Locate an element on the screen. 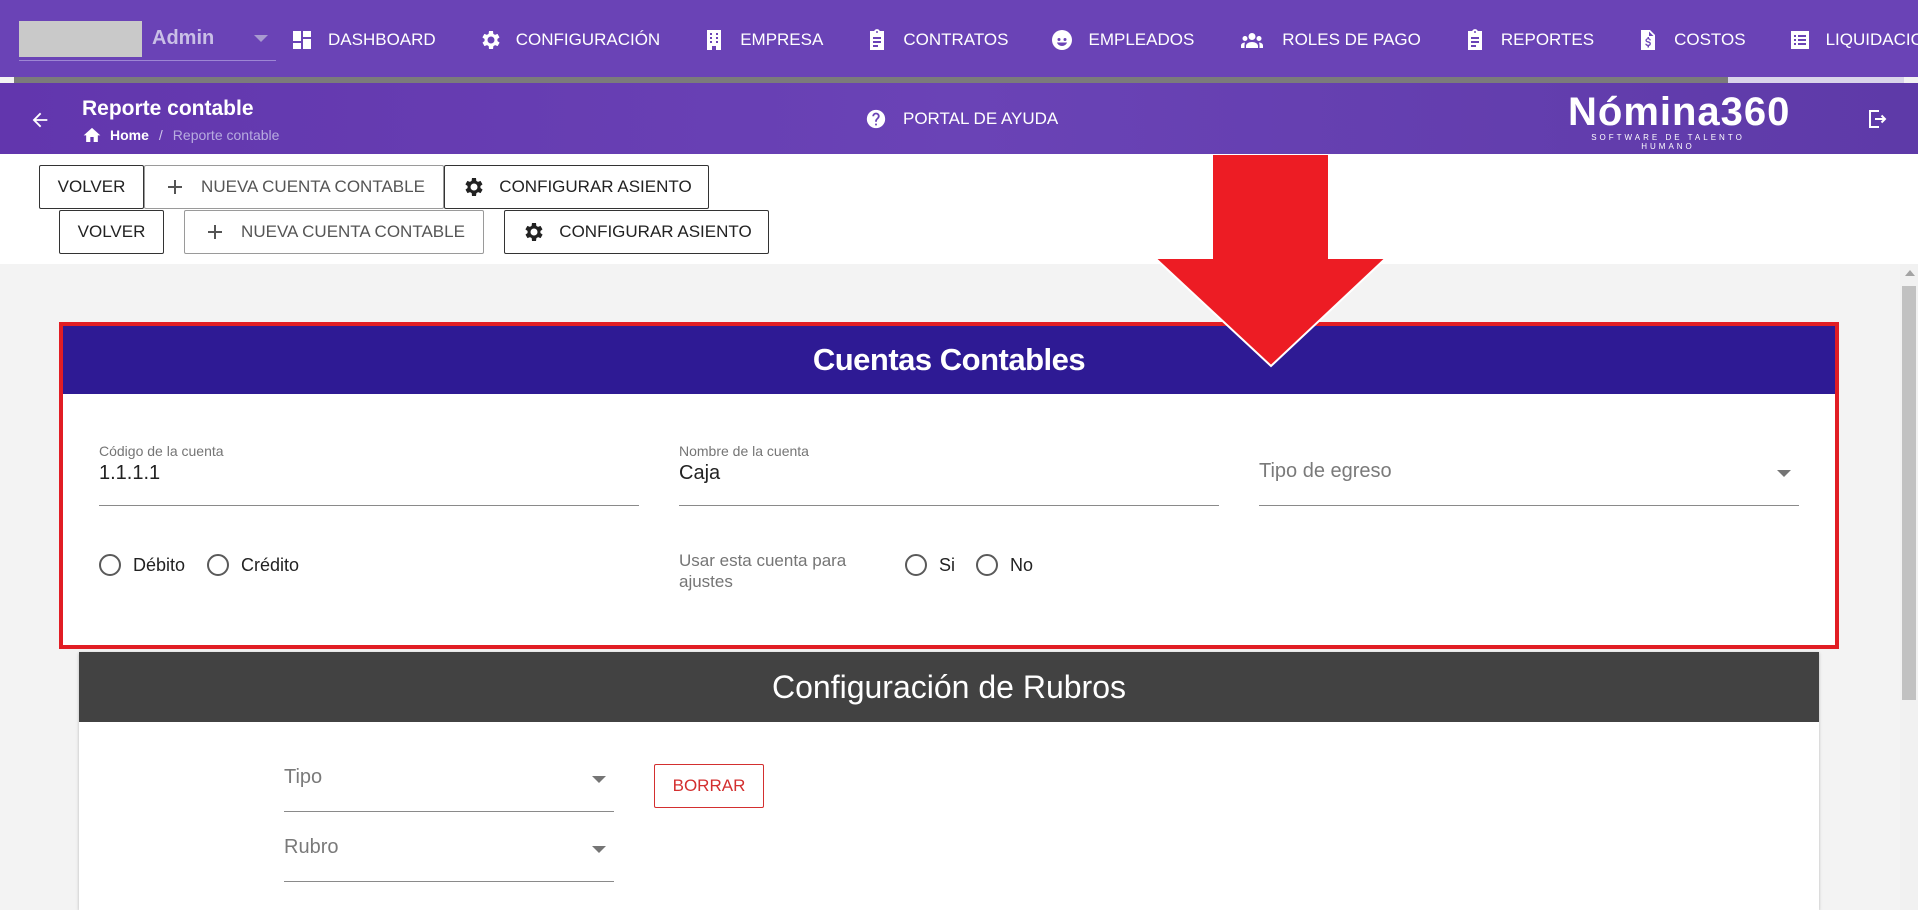 The width and height of the screenshot is (1918, 910). nav-item-dashboard: DASHBOARD is located at coordinates (363, 40).